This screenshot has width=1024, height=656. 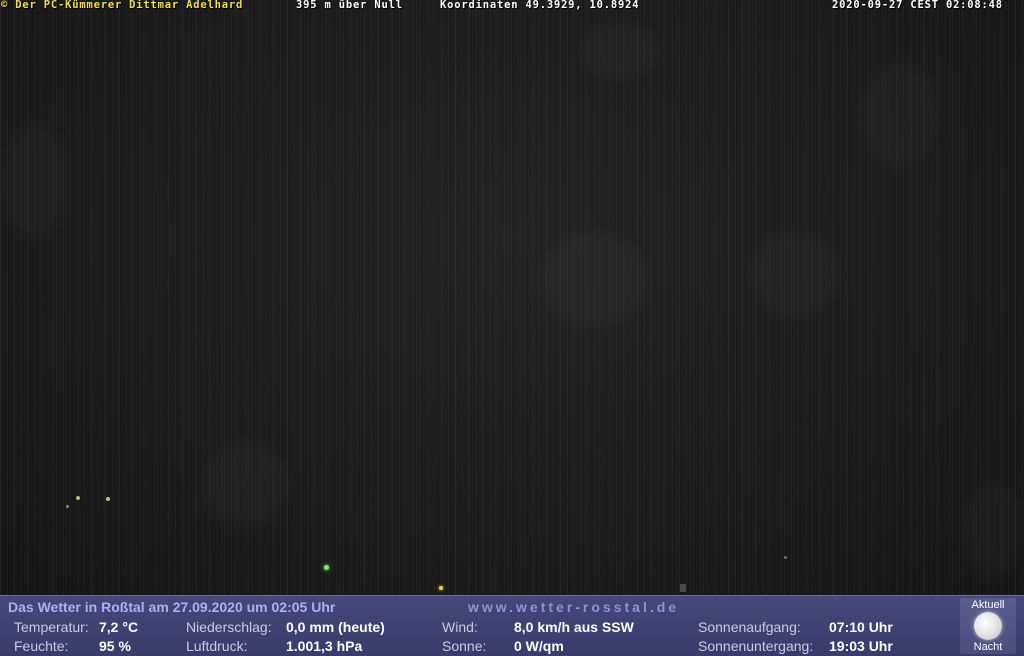 I want to click on humidity-label: Feuchte:, so click(x=41, y=646).